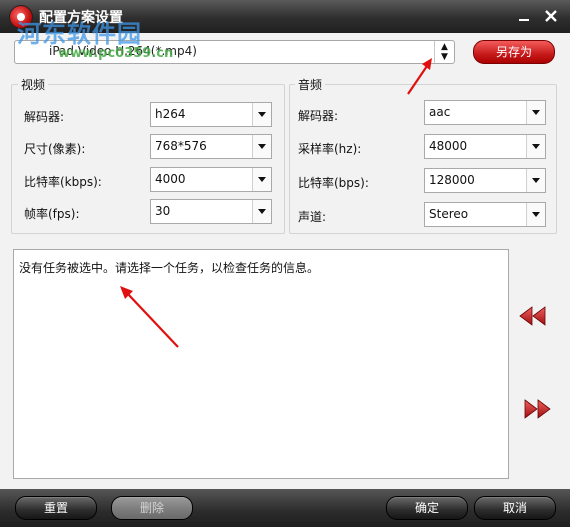  I want to click on delete-button: 删除, so click(152, 508).